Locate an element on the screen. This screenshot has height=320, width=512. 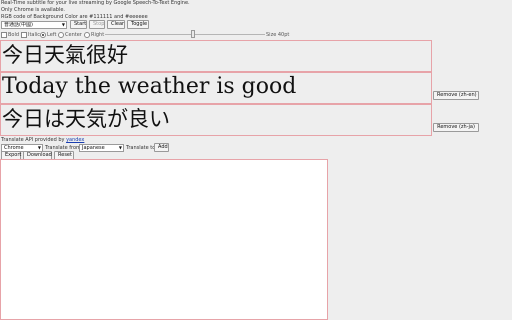
clear-button: Clear is located at coordinates (116, 24).